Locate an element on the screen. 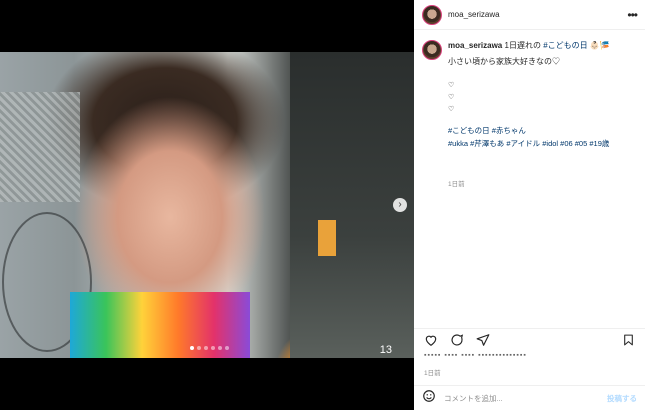 Image resolution: width=645 pixels, height=410 pixels. comment-bar: 投稿する is located at coordinates (529, 397).